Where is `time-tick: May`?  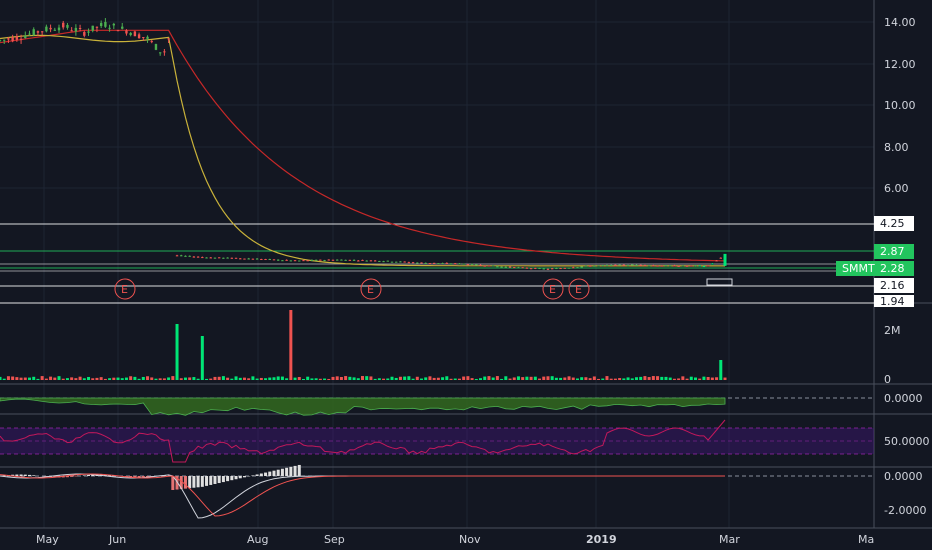 time-tick: May is located at coordinates (47, 539).